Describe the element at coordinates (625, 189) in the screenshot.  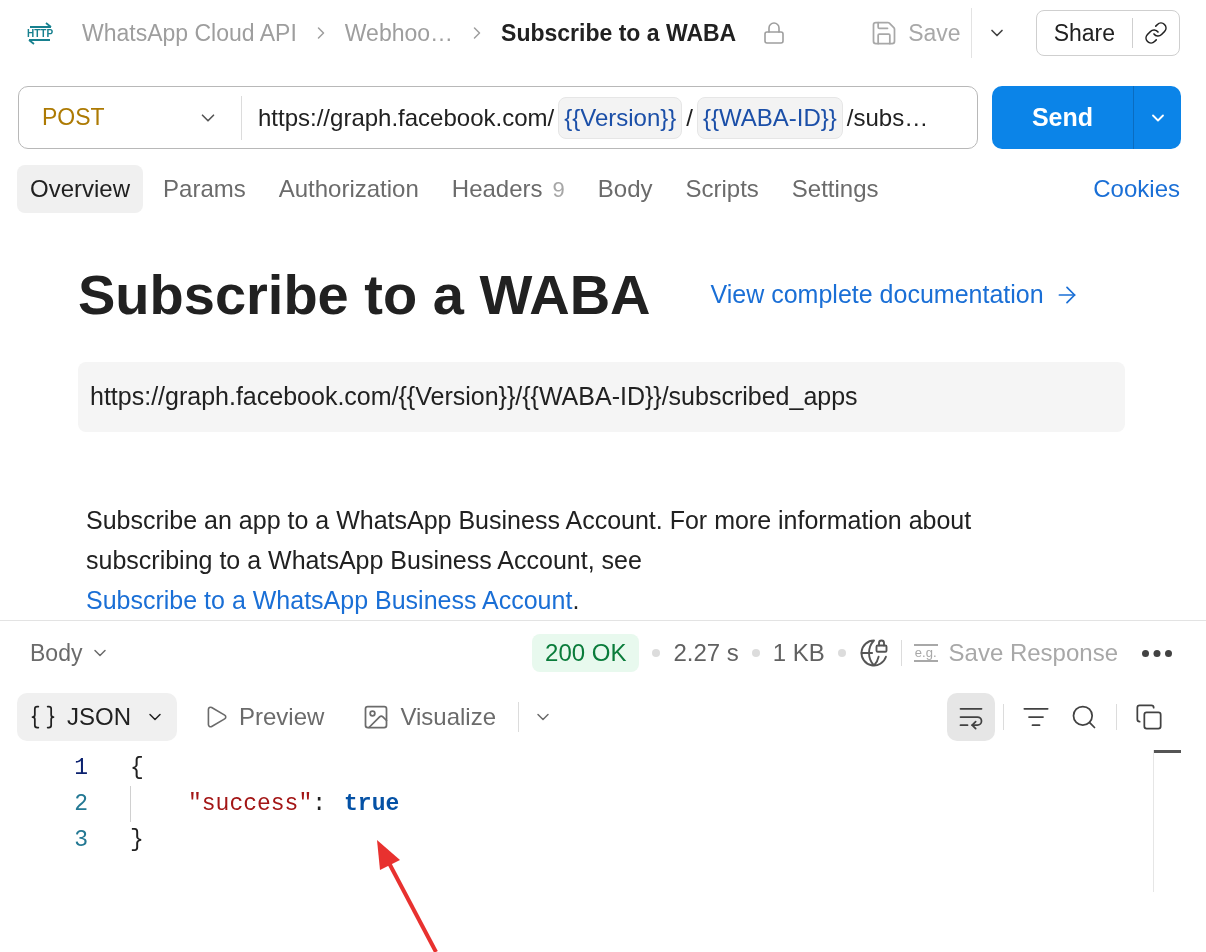
I see `tab: Body` at that location.